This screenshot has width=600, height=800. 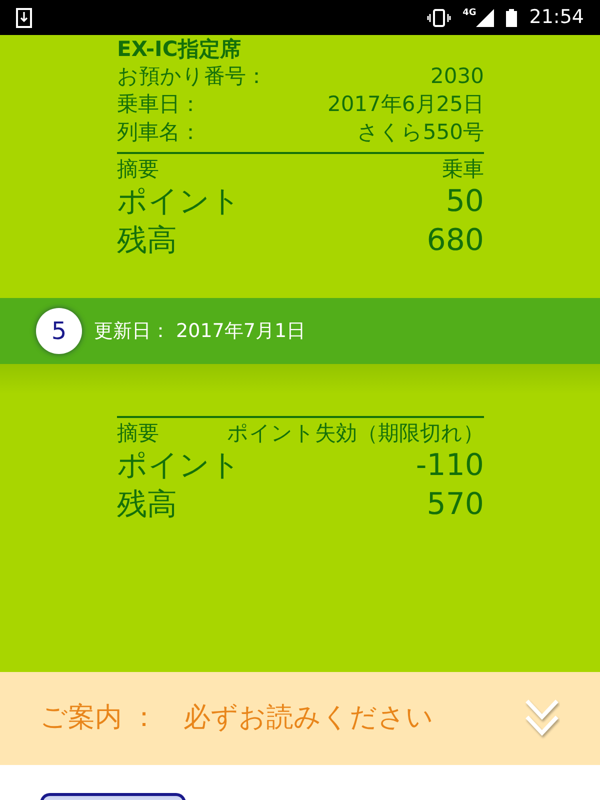 What do you see at coordinates (59, 331) in the screenshot?
I see `entry-number-badge: 5` at bounding box center [59, 331].